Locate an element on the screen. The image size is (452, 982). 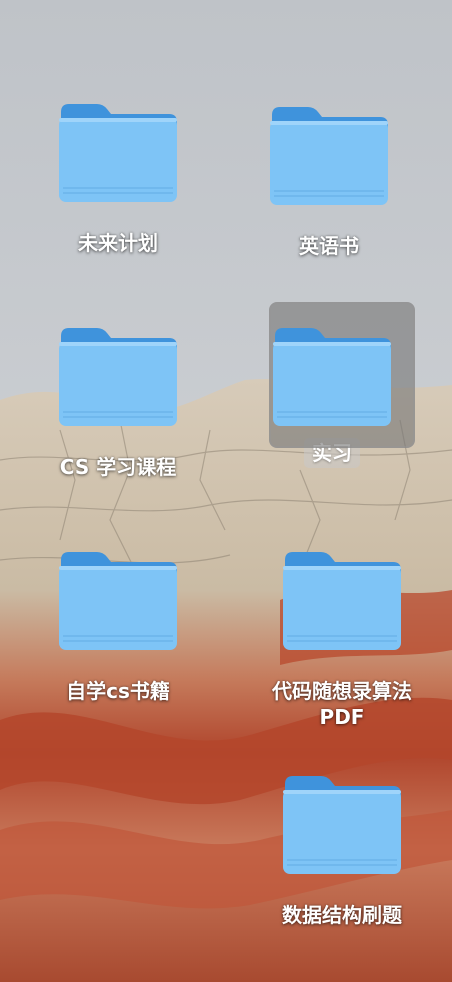
folder-item: 数据结构刷题 is located at coordinates (342, 857).